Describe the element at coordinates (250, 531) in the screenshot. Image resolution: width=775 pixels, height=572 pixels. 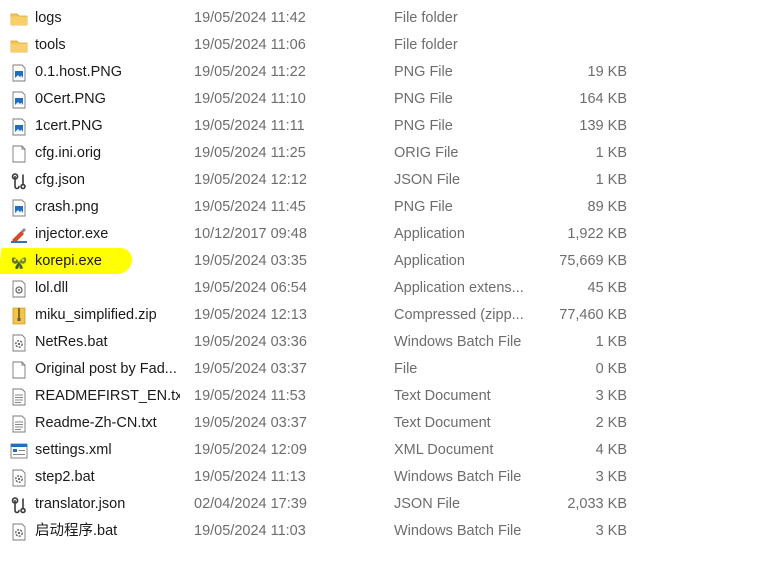
I see `file-date-modified: 19/05/2024 11:03` at that location.